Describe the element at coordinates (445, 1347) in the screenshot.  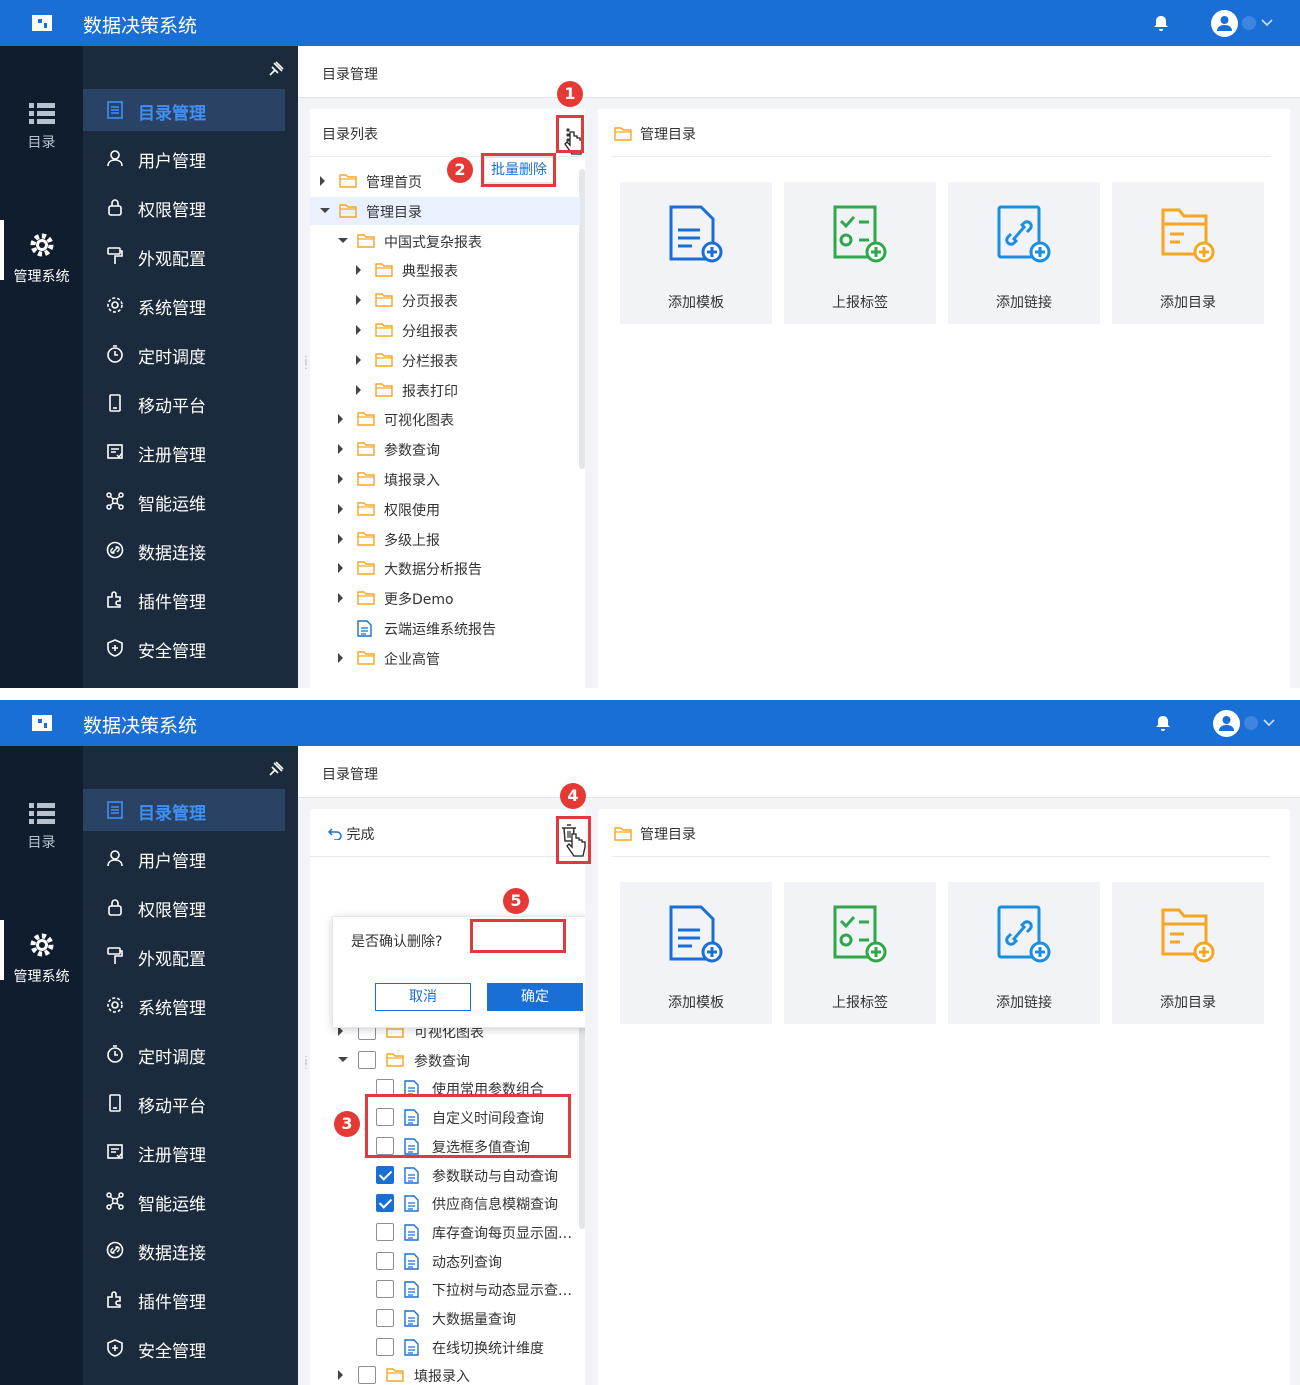
I see `tree-node: 在线切换统计维度` at that location.